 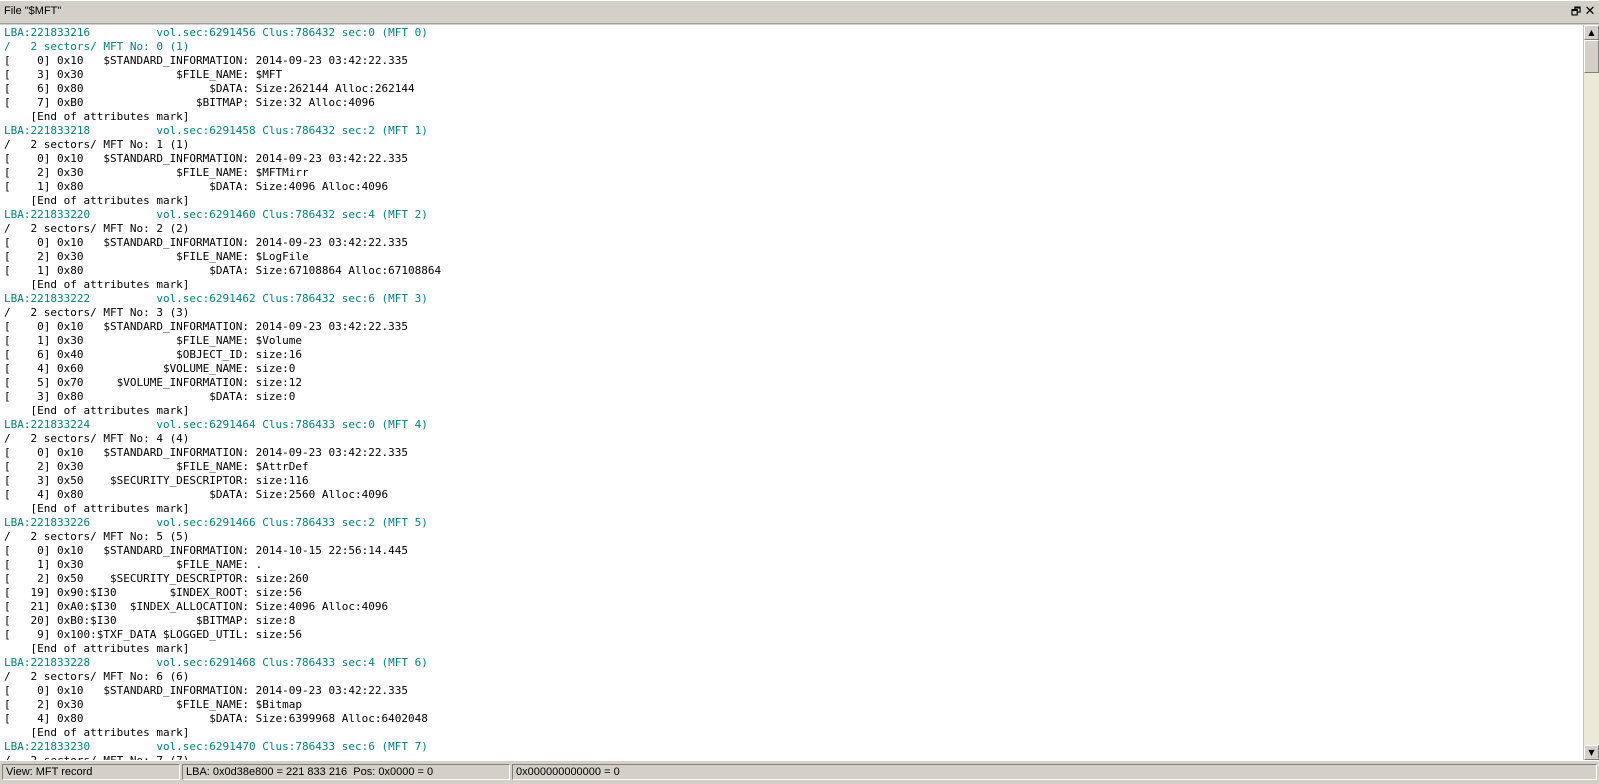 I want to click on record-line: [ 4] 0x80 $DATA: Size:2560 Alloc:4096, so click(x=196, y=494).